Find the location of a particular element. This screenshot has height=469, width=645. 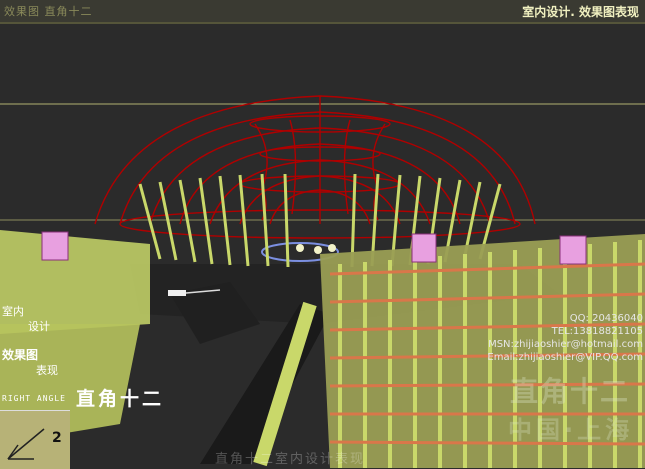

header-left-title: 效果图 直角十二 is located at coordinates (48, 11).